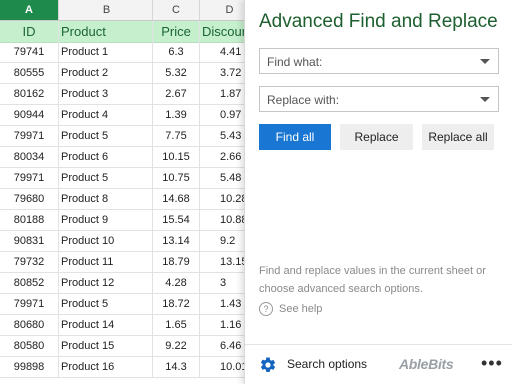  I want to click on gear-icon, so click(268, 365).